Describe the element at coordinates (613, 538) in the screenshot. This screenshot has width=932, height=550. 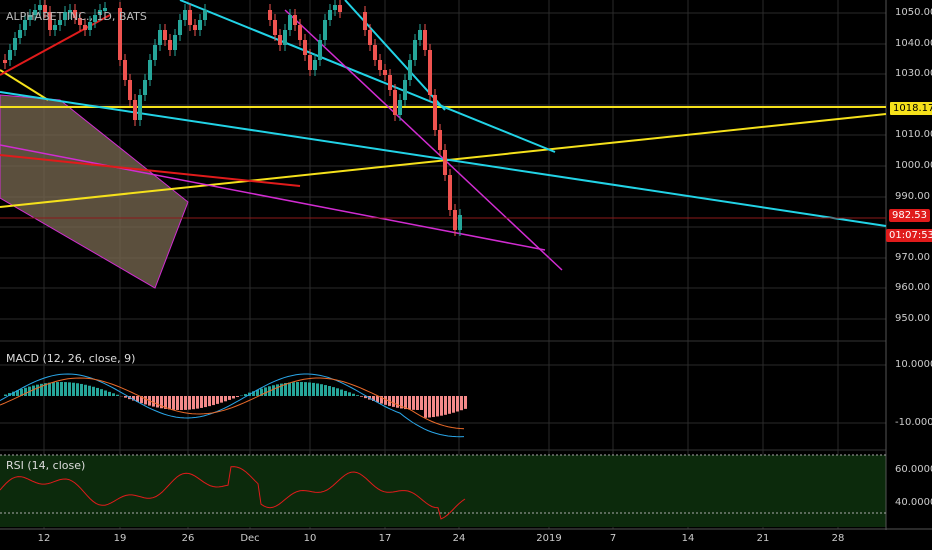
I see `date-axis-label: 7` at that location.